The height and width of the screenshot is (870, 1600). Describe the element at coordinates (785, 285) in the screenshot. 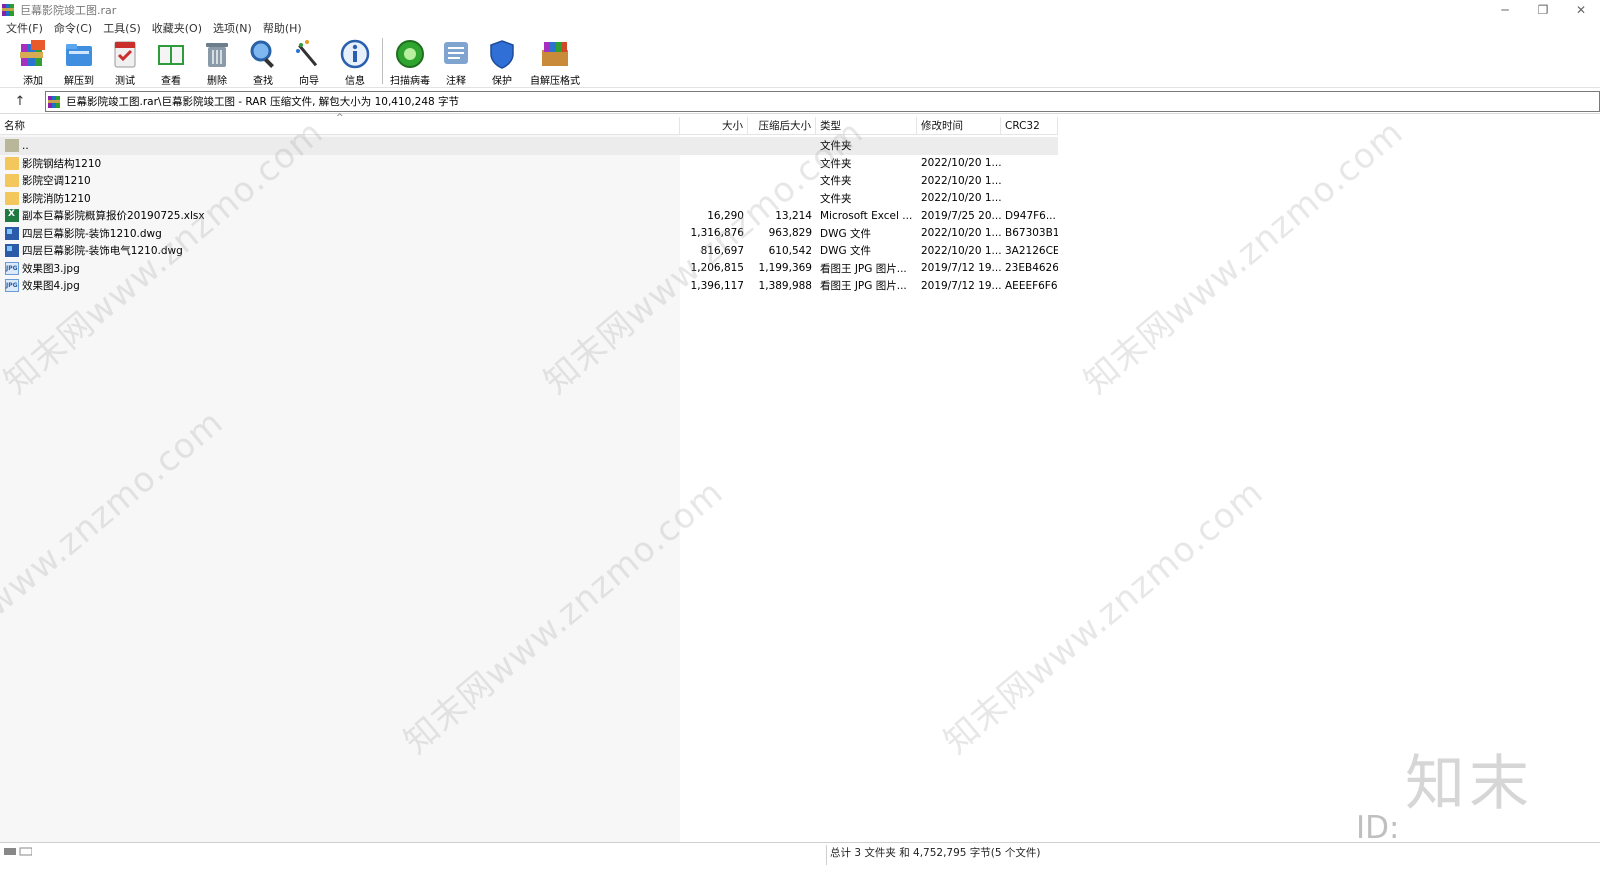

I see `file-packed-size: 1,389,988` at that location.